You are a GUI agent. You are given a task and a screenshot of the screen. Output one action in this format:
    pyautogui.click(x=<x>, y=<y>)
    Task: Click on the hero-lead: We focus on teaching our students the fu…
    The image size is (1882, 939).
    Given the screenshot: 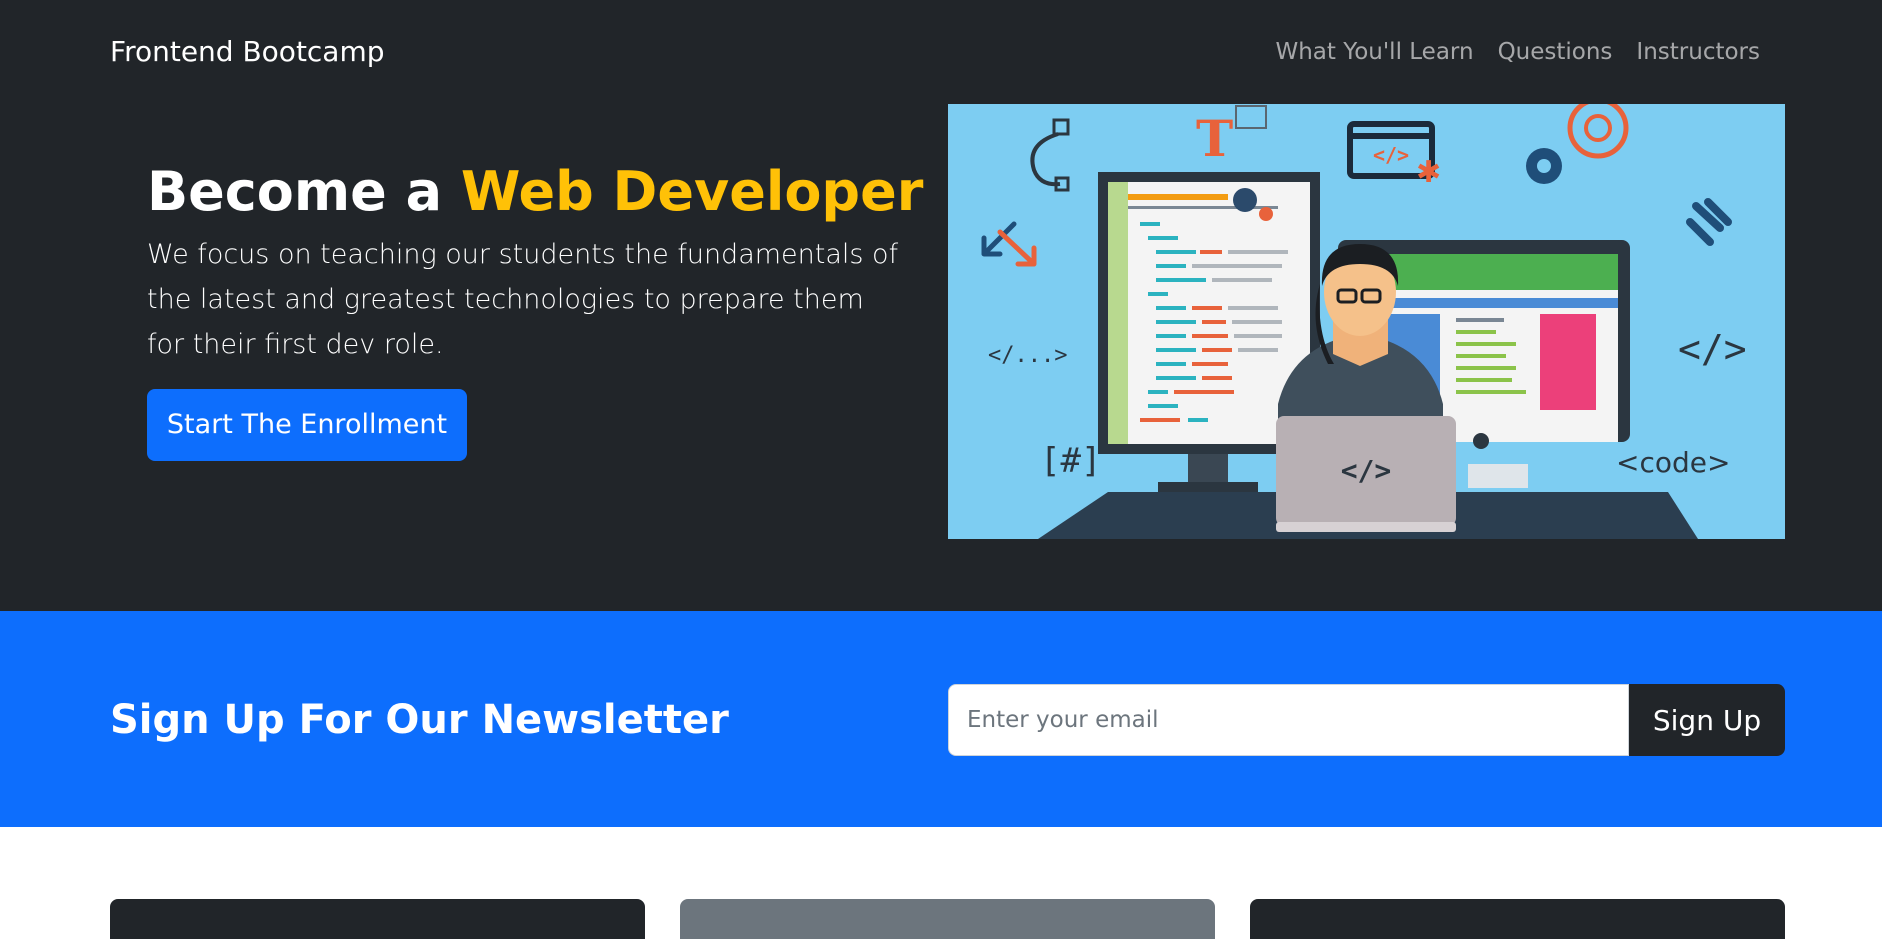 What is the action you would take?
    pyautogui.click(x=523, y=299)
    